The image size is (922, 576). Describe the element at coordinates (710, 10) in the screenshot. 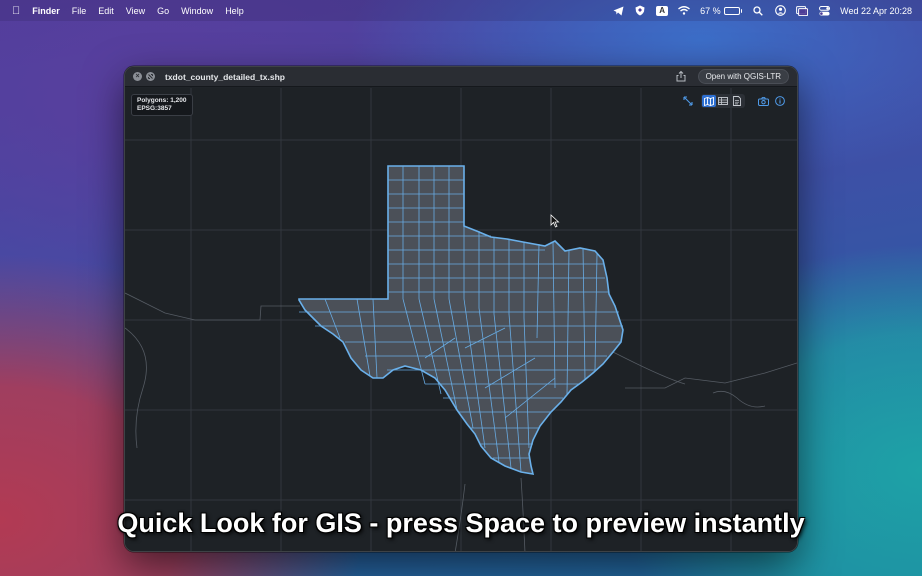

I see `battery-percent: 67 %` at that location.